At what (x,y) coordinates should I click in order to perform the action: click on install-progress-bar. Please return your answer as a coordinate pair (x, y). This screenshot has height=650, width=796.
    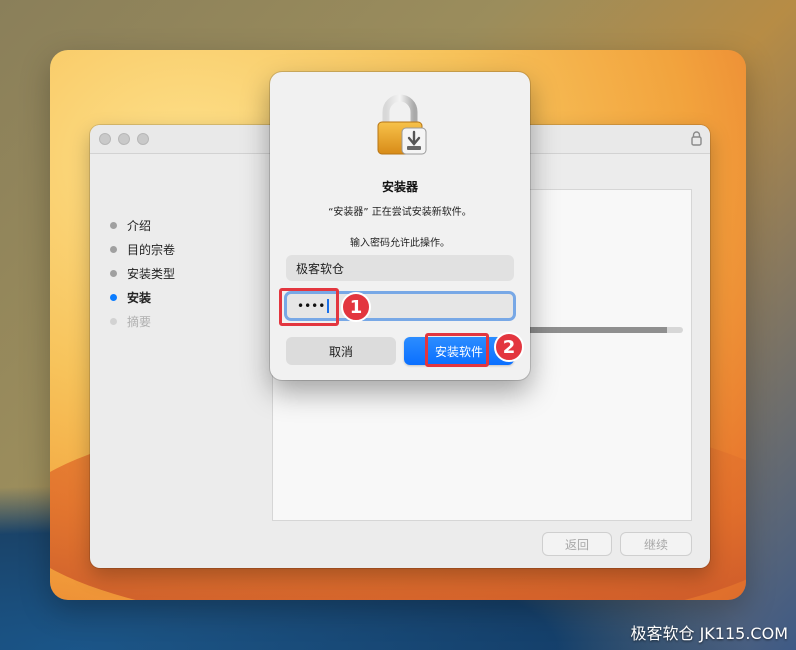
    Looking at the image, I should click on (600, 330).